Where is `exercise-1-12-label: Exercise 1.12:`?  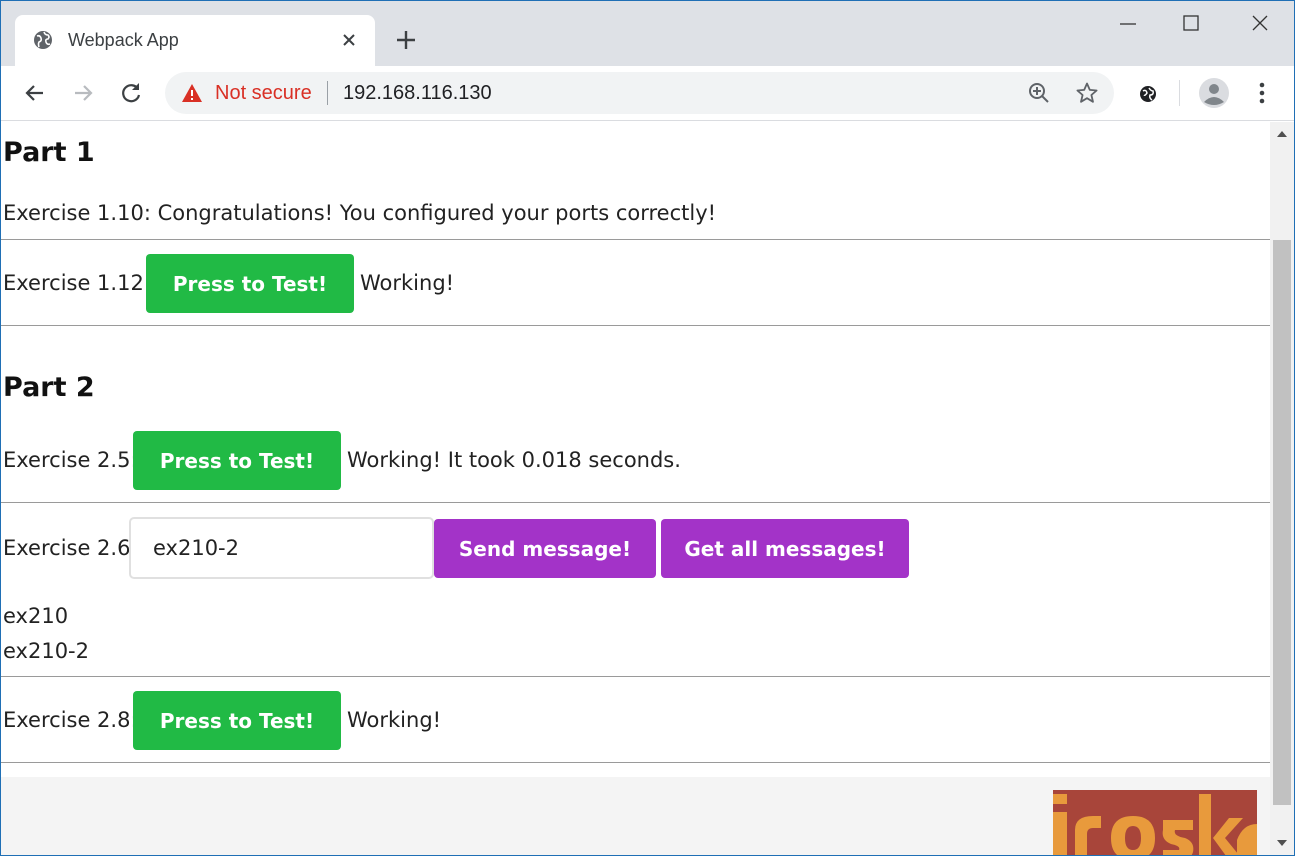
exercise-1-12-label: Exercise 1.12: is located at coordinates (77, 283).